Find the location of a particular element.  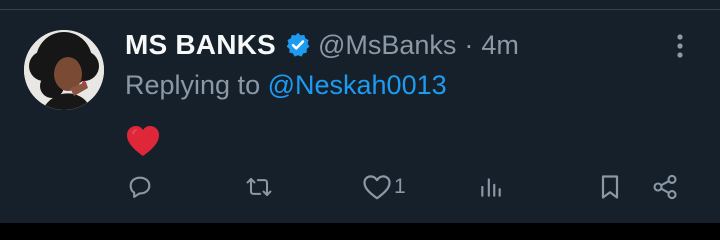

handle: @MsBanks is located at coordinates (387, 45).